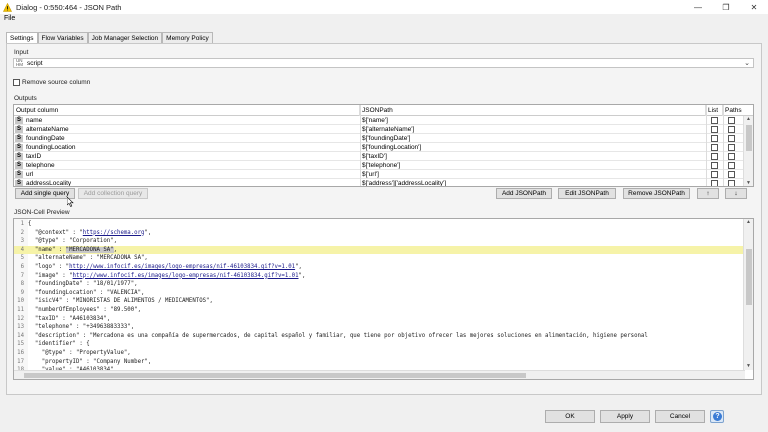  Describe the element at coordinates (69, 318) in the screenshot. I see `code-text: "taxID" : "A46103834",` at that location.